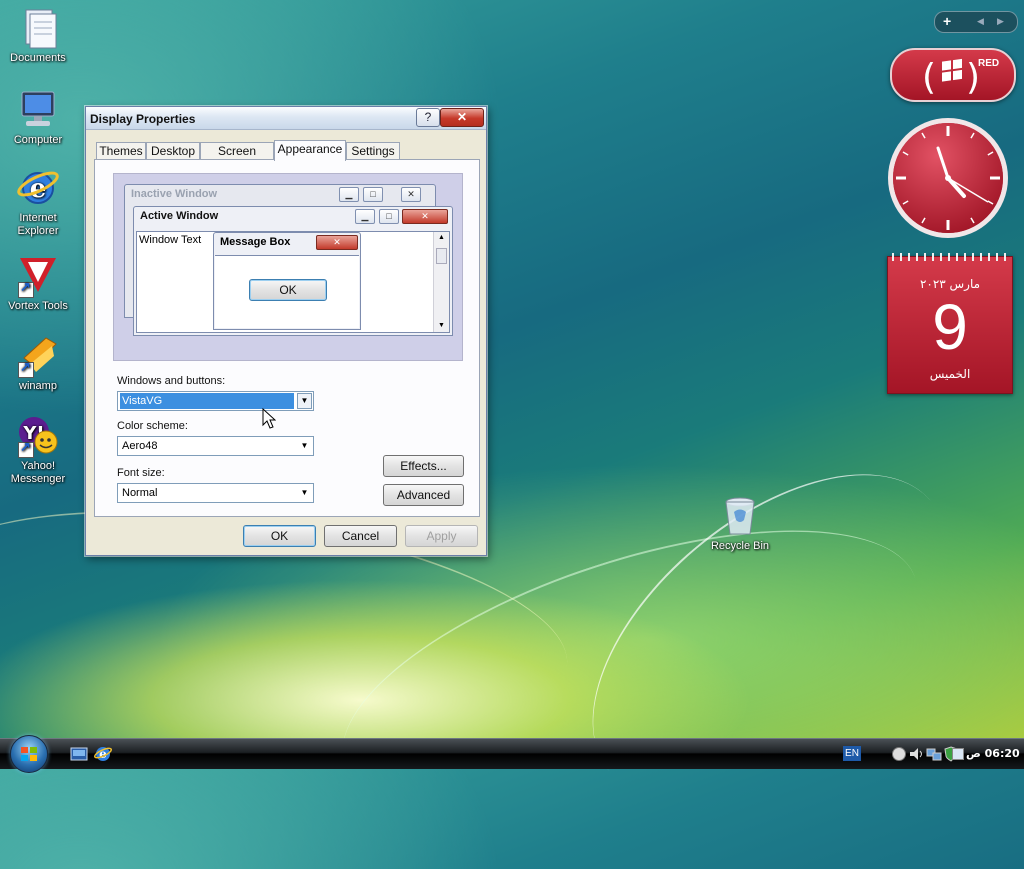  Describe the element at coordinates (237, 158) in the screenshot. I see `tab-screen-saver: Screen Saver` at that location.